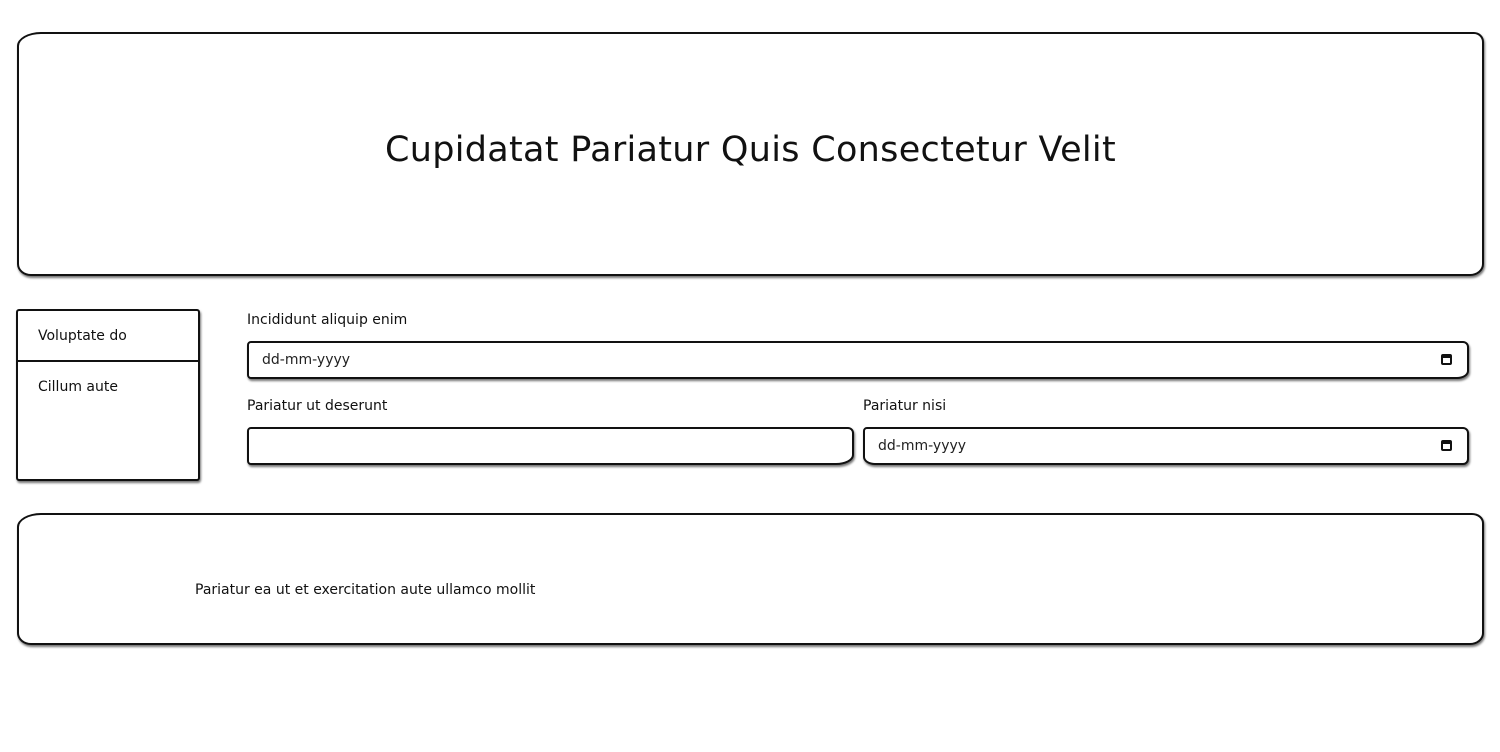 Image resolution: width=1500 pixels, height=752 pixels. Describe the element at coordinates (1166, 446) in the screenshot. I see `date-field-3: dd-mm-yyyy` at that location.